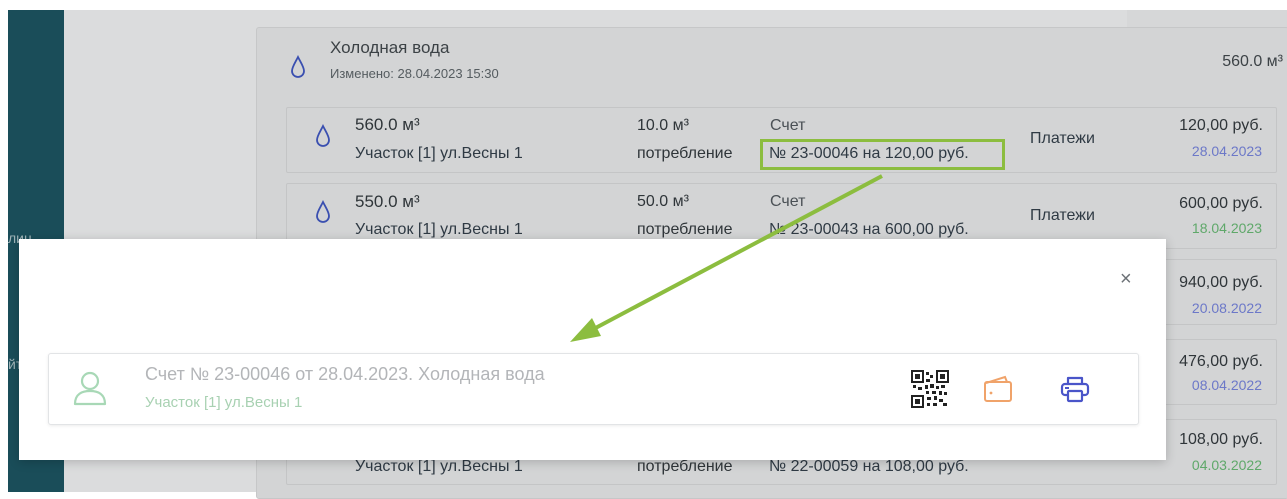 The image size is (1287, 499). What do you see at coordinates (390, 47) in the screenshot?
I see `group-title: Холодная вода` at bounding box center [390, 47].